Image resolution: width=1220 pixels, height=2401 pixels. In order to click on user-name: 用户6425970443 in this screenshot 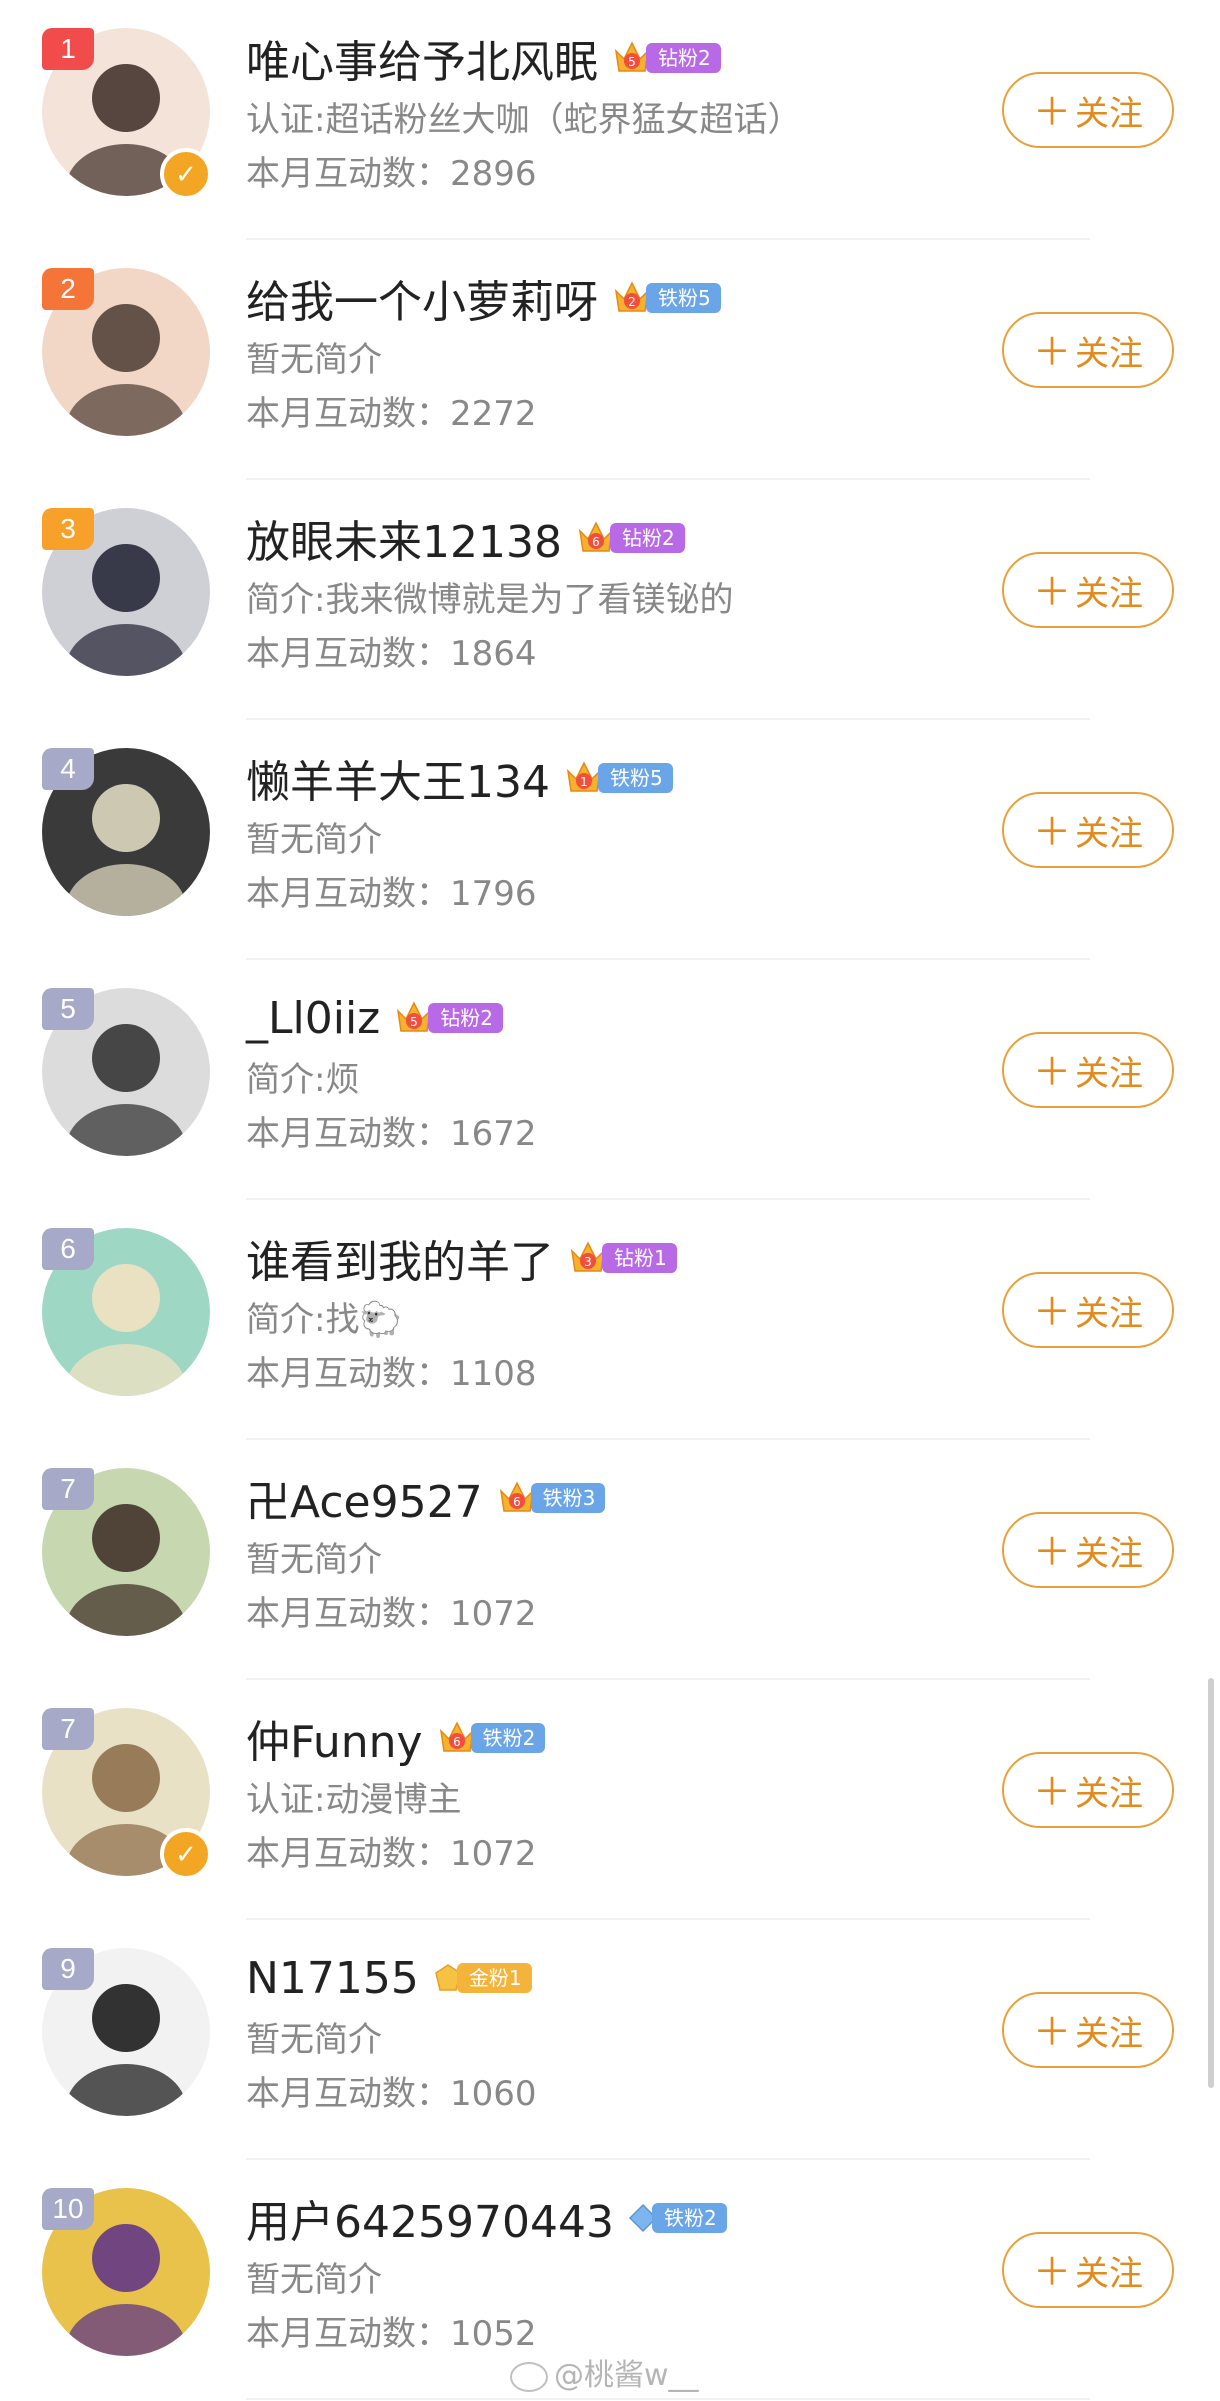, I will do `click(430, 2218)`.